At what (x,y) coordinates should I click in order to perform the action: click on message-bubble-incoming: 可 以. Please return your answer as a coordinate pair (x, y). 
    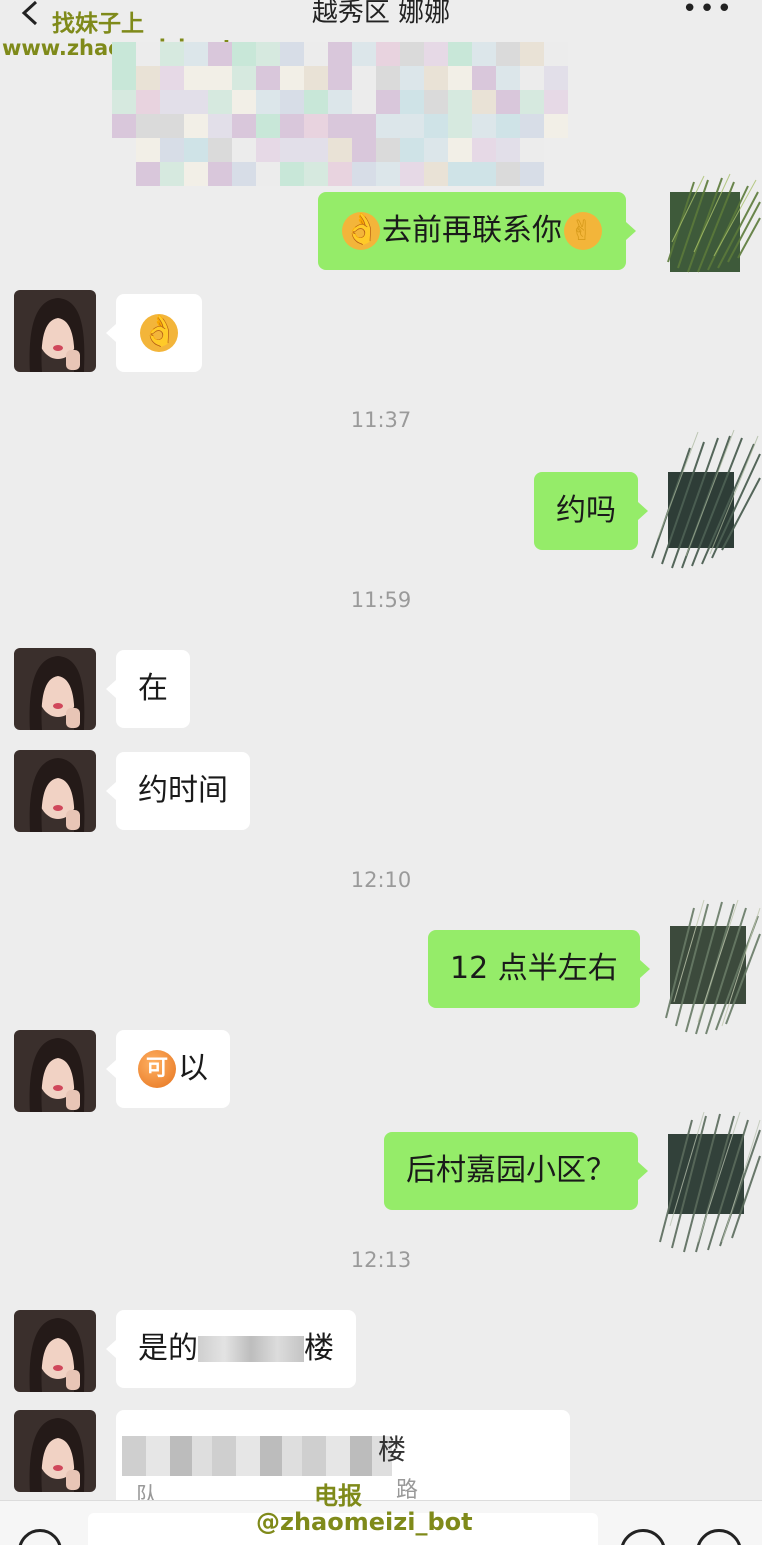
    Looking at the image, I should click on (168, 1069).